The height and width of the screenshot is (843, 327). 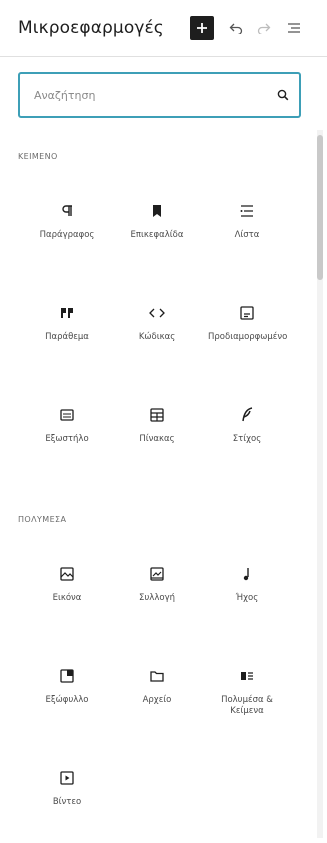 What do you see at coordinates (67, 802) in the screenshot?
I see `block-label: Βίντεο` at bounding box center [67, 802].